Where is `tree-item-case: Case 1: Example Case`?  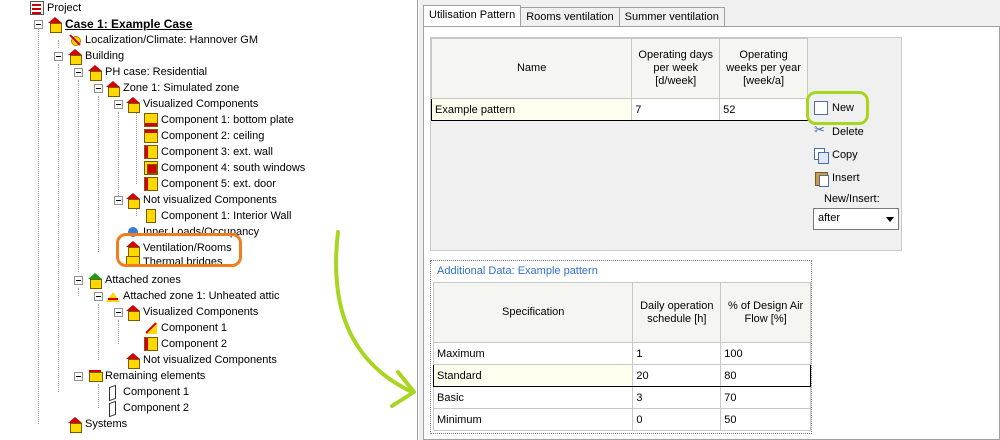
tree-item-case: Case 1: Example Case is located at coordinates (120, 24).